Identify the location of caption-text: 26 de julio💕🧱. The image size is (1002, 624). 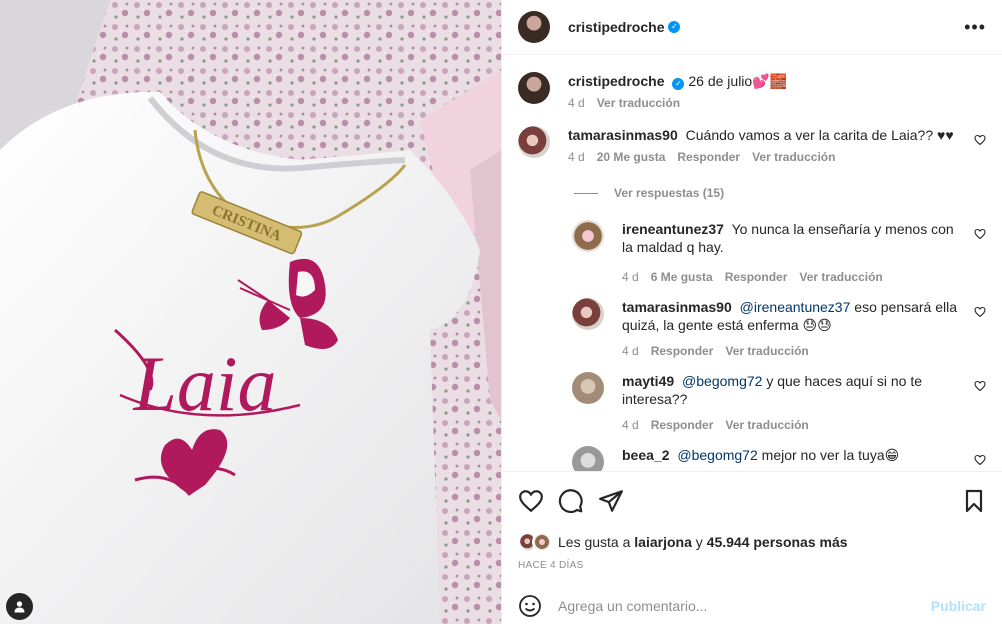
(738, 81).